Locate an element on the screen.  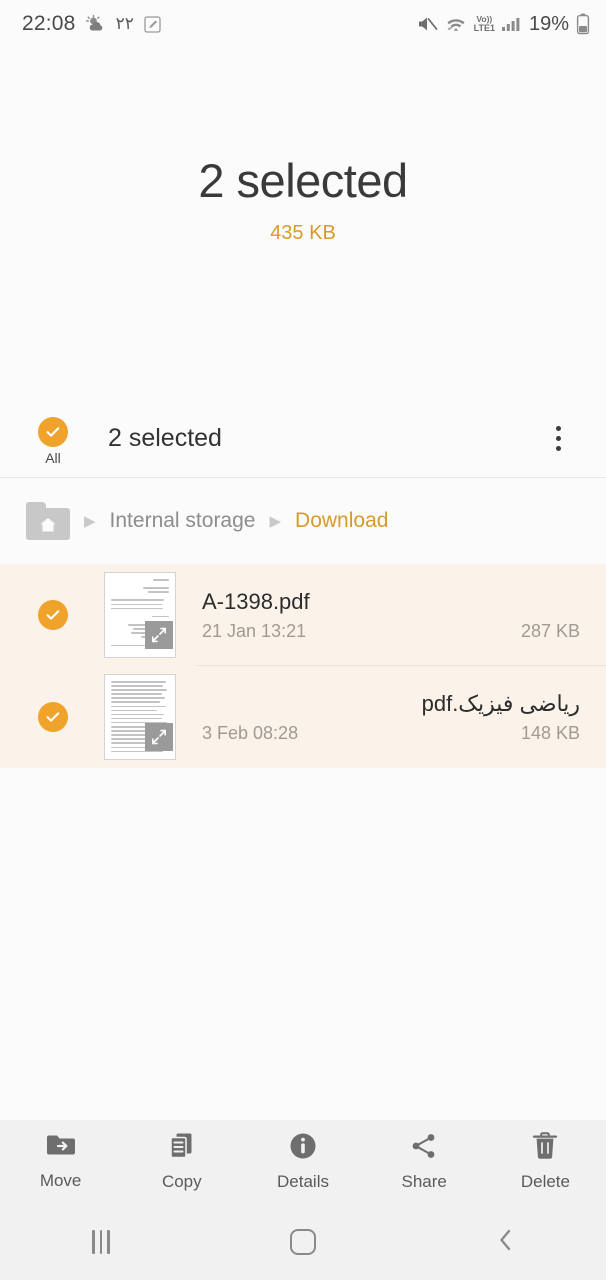
status-bar-right: Vo)) LTE1 19% is located at coordinates (503, 24).